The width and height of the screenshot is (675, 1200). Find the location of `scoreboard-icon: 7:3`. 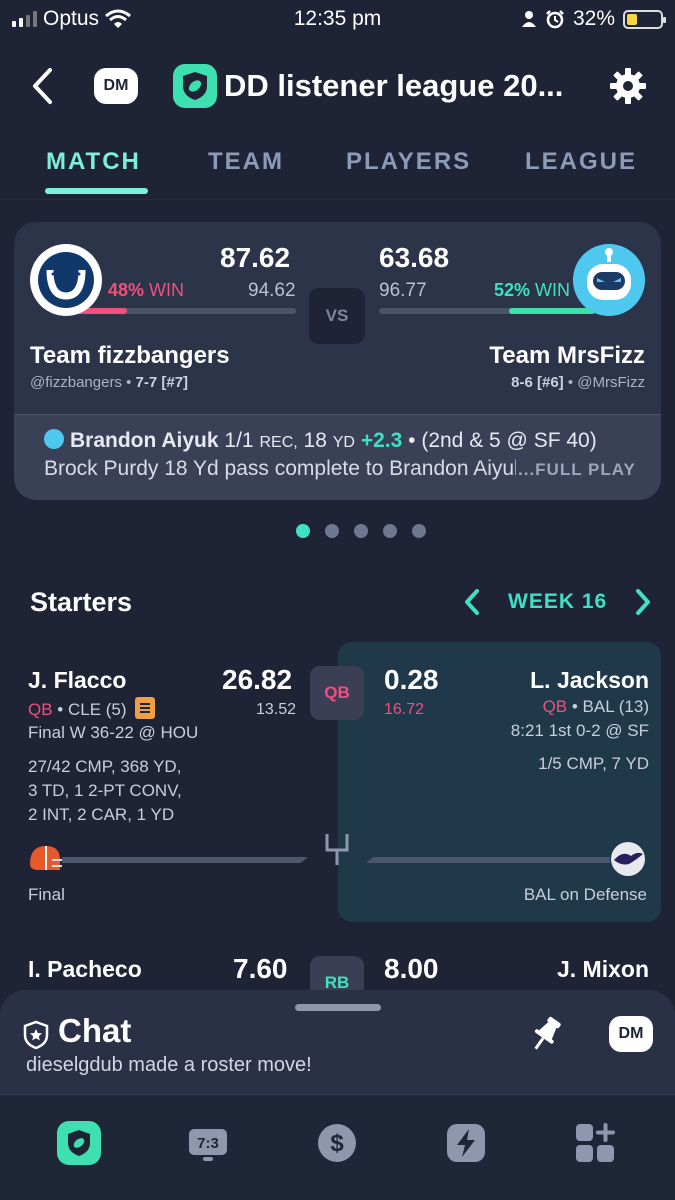

scoreboard-icon: 7:3 is located at coordinates (208, 1145).